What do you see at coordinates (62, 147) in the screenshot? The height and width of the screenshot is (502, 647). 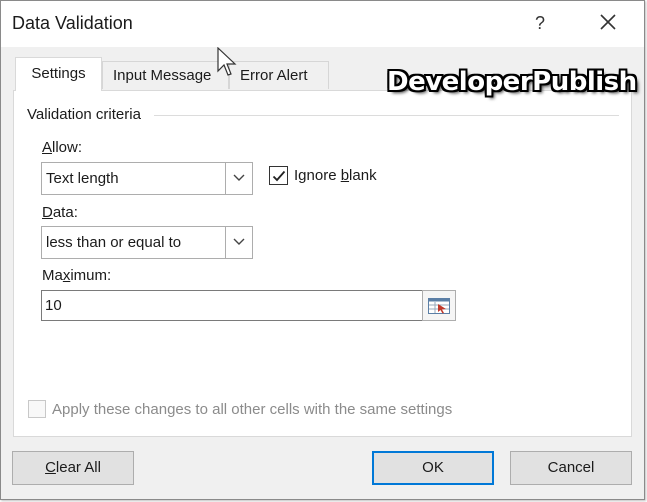 I see `allow-label: Allow:` at bounding box center [62, 147].